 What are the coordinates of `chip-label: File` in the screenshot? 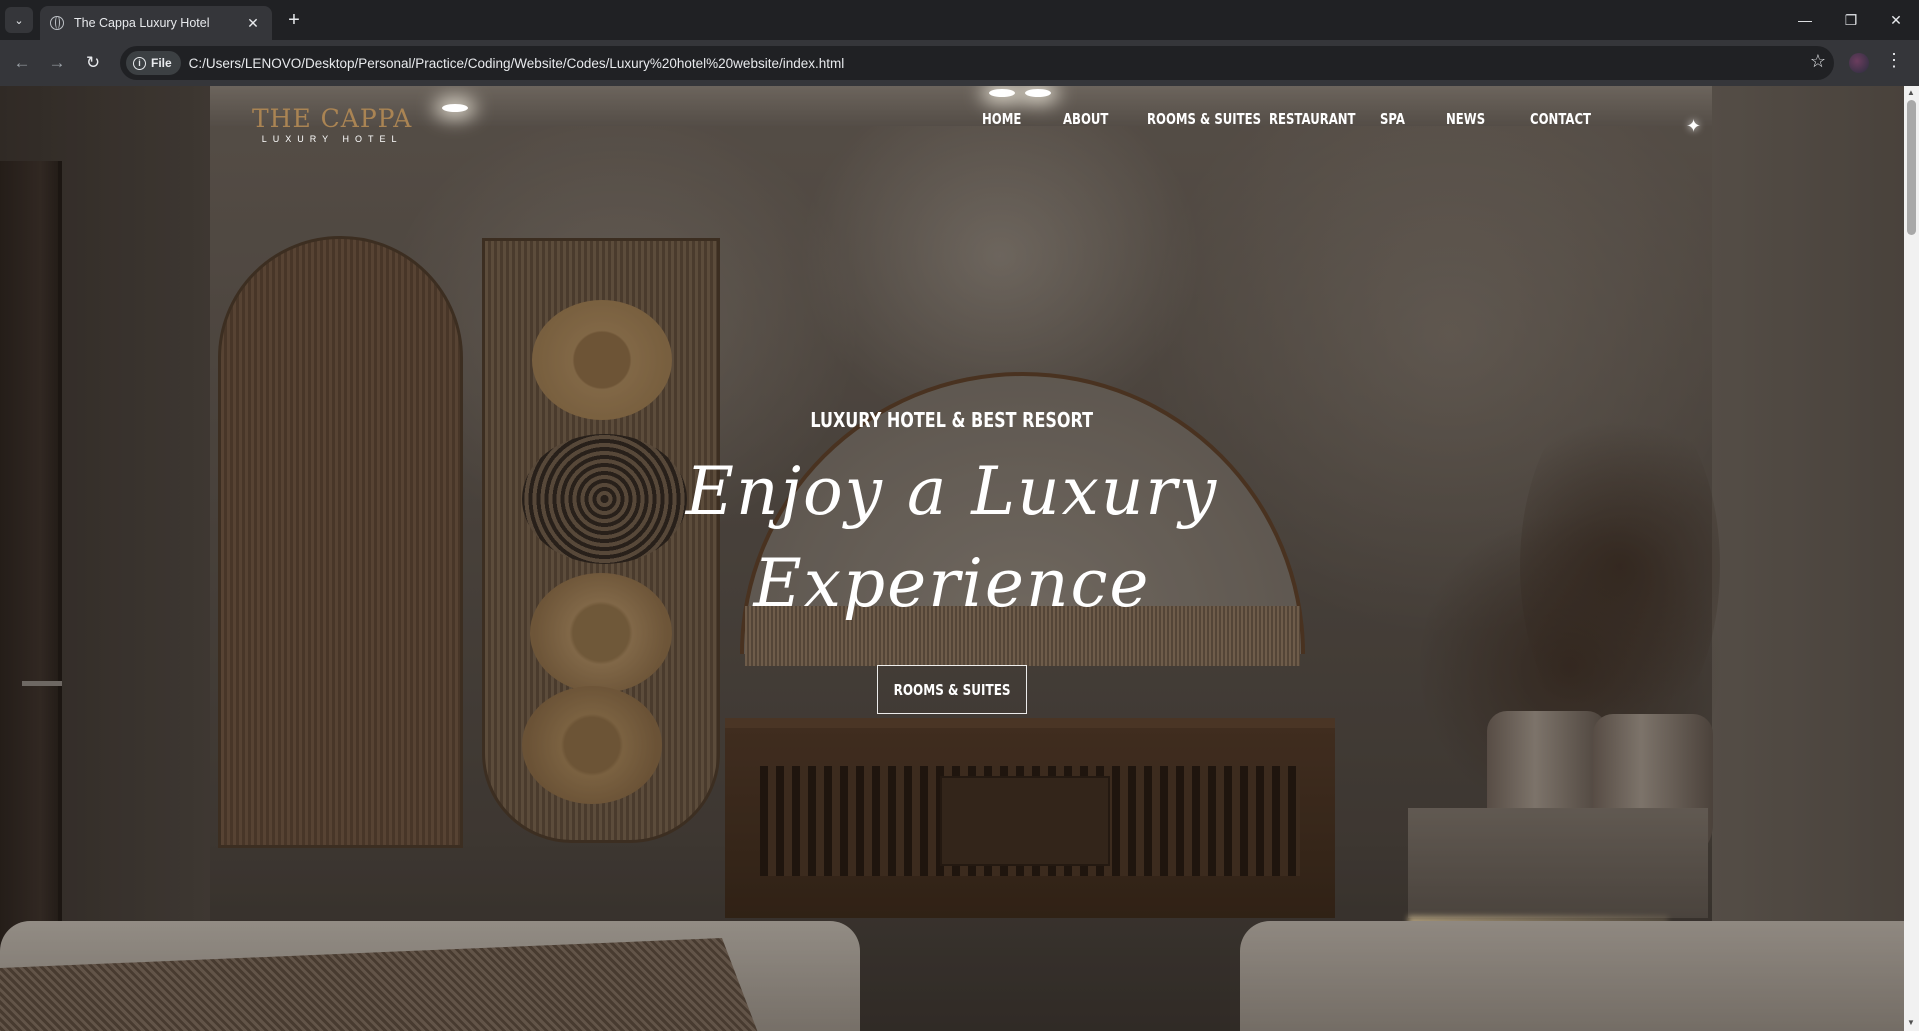 It's located at (161, 63).